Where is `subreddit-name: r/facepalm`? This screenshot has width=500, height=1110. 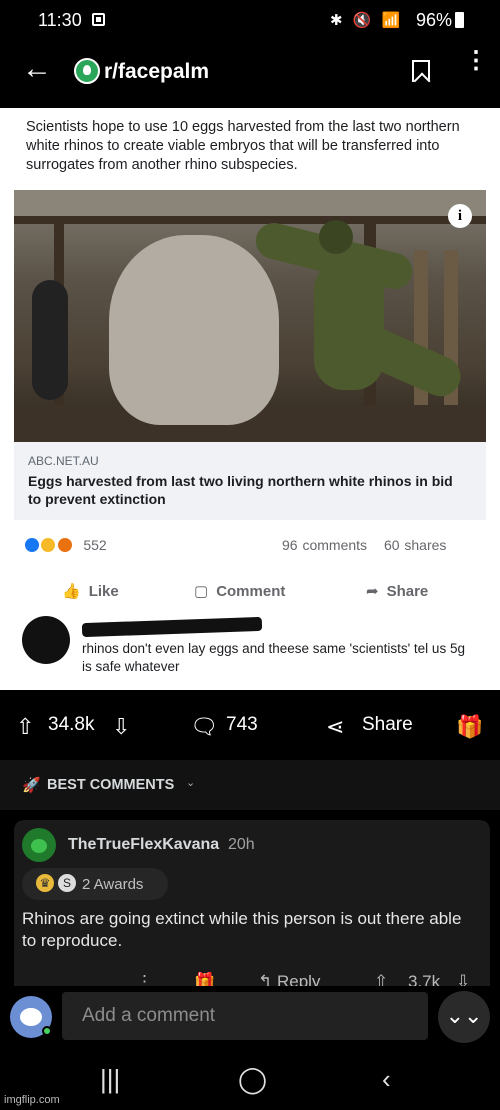 subreddit-name: r/facepalm is located at coordinates (156, 72).